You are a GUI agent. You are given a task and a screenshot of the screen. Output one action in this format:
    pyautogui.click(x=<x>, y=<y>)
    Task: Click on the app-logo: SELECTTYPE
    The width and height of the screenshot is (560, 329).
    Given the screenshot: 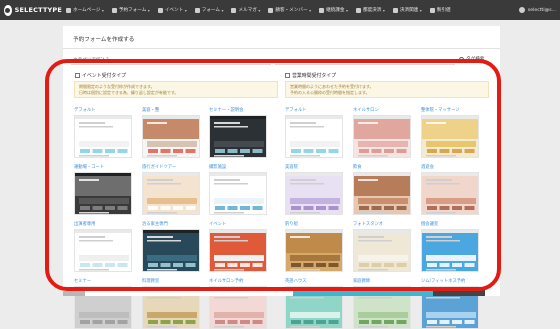 What is the action you would take?
    pyautogui.click(x=31, y=10)
    